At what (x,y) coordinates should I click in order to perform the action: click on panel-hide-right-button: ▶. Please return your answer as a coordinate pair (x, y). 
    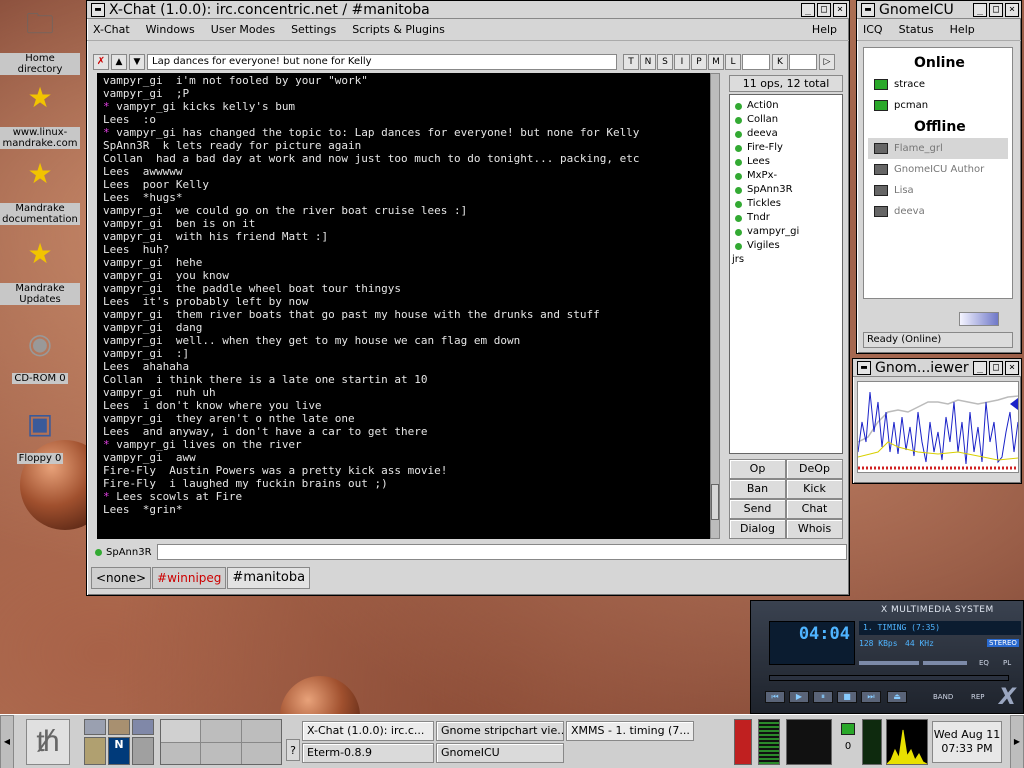
    Looking at the image, I should click on (1017, 741).